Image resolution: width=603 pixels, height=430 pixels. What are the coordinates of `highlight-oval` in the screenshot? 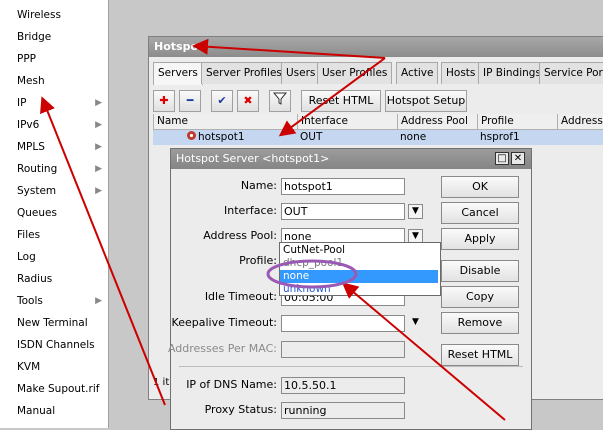 It's located at (312, 274).